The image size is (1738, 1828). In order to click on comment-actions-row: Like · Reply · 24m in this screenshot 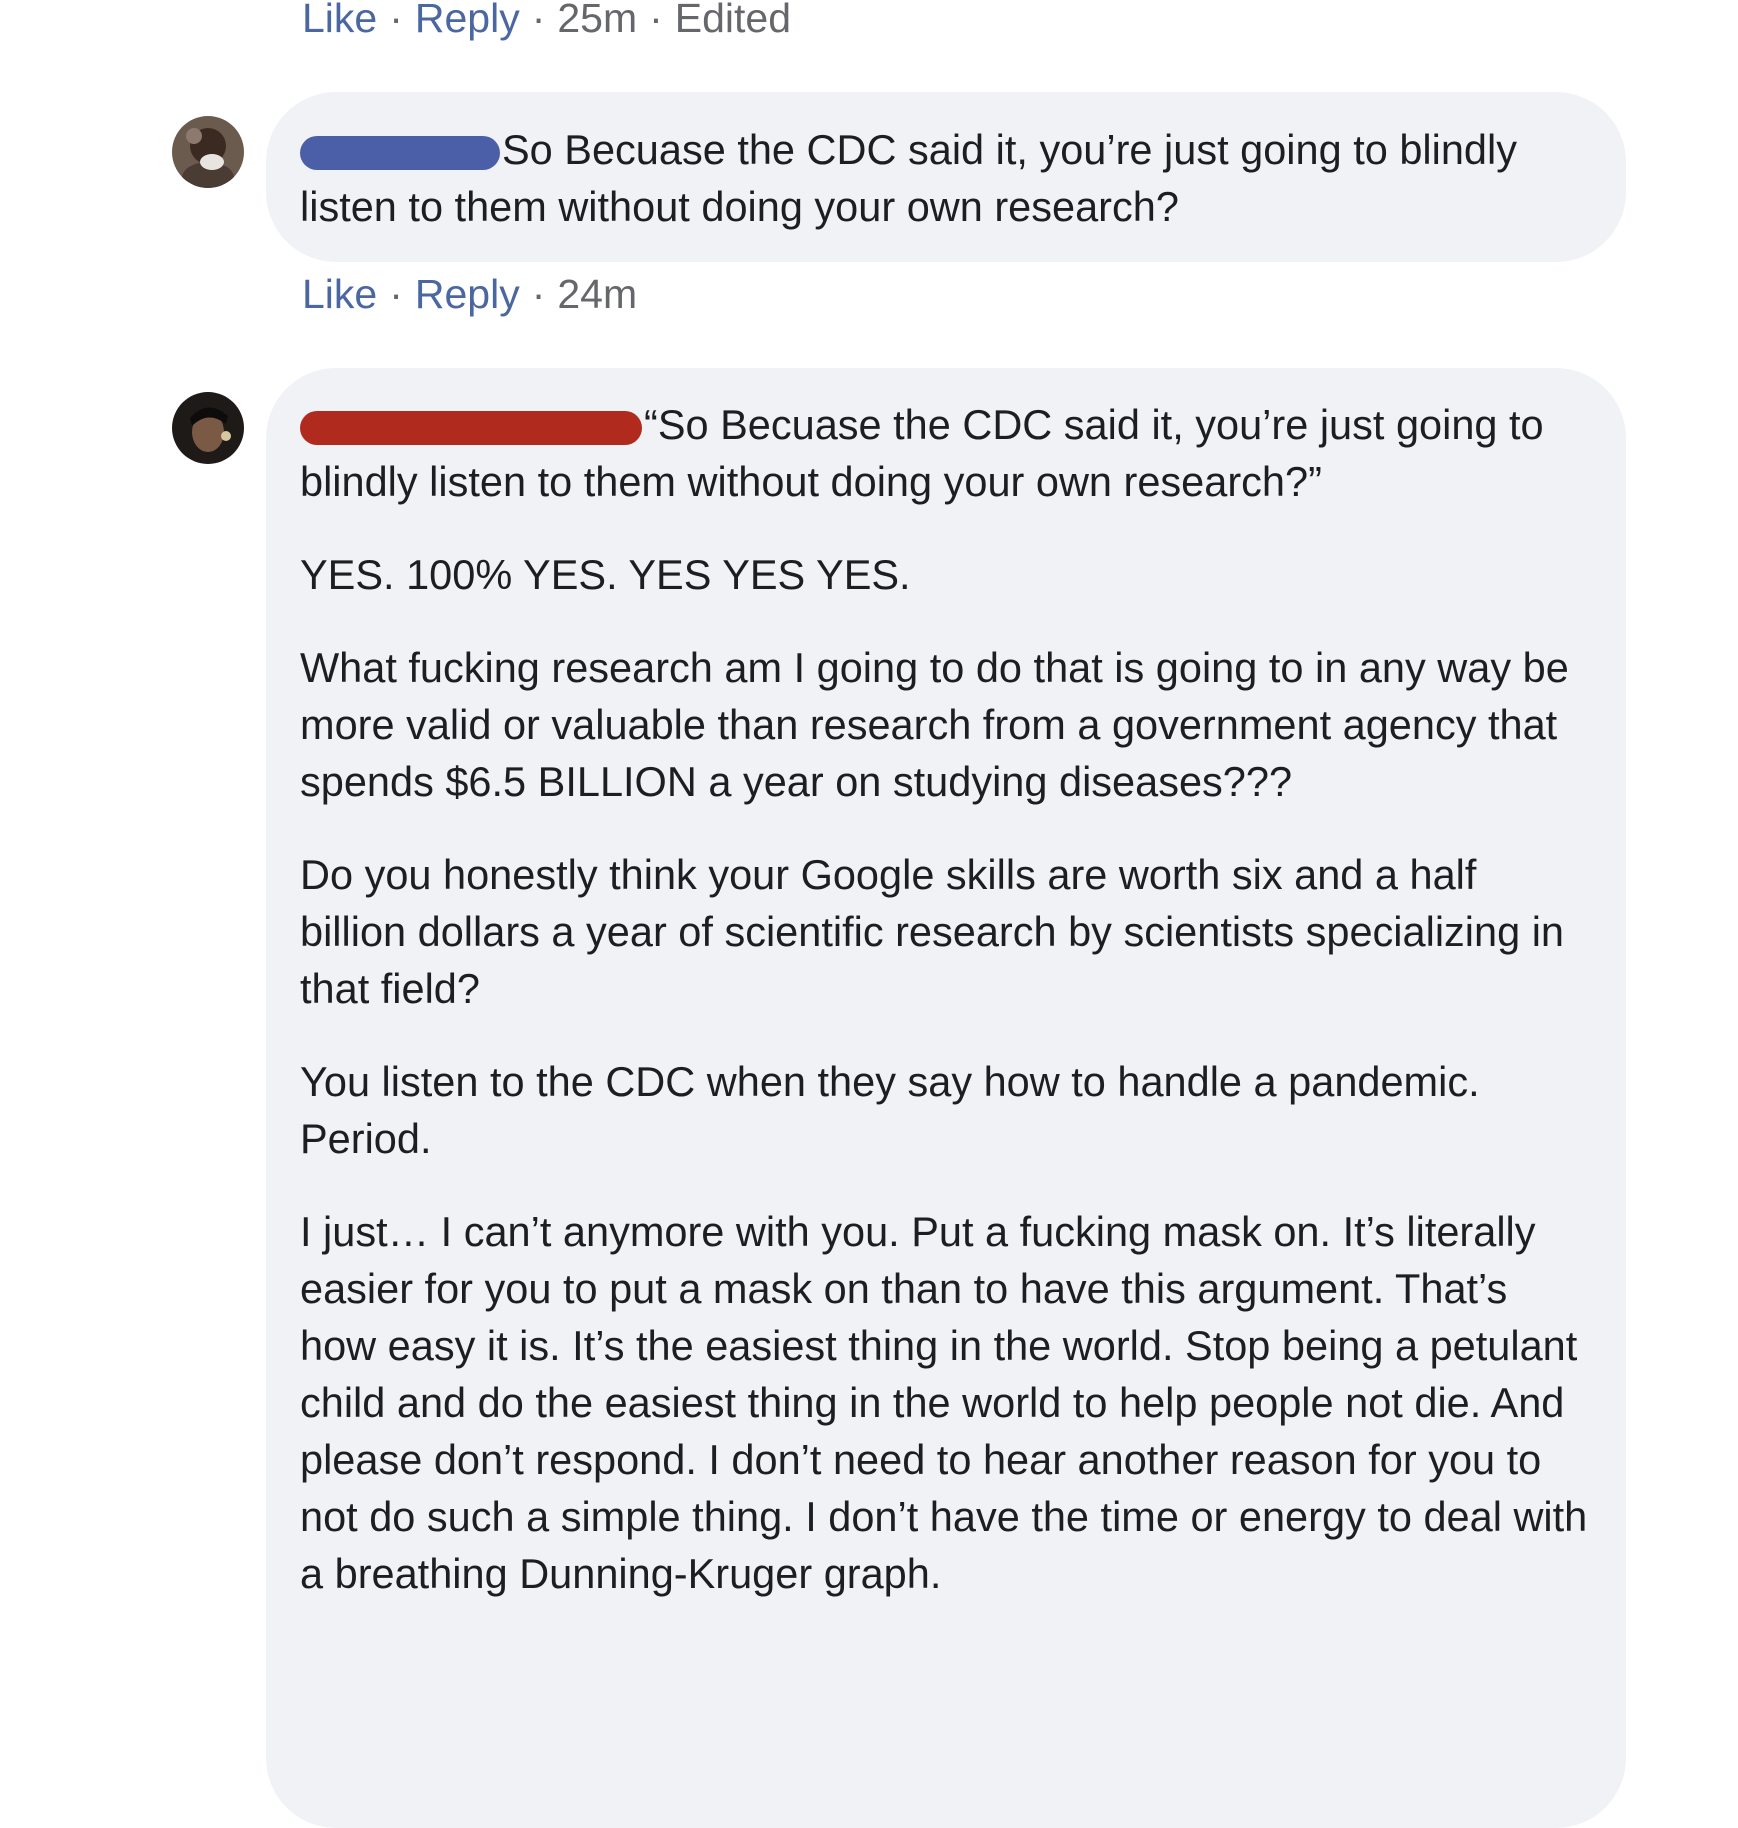, I will do `click(469, 294)`.